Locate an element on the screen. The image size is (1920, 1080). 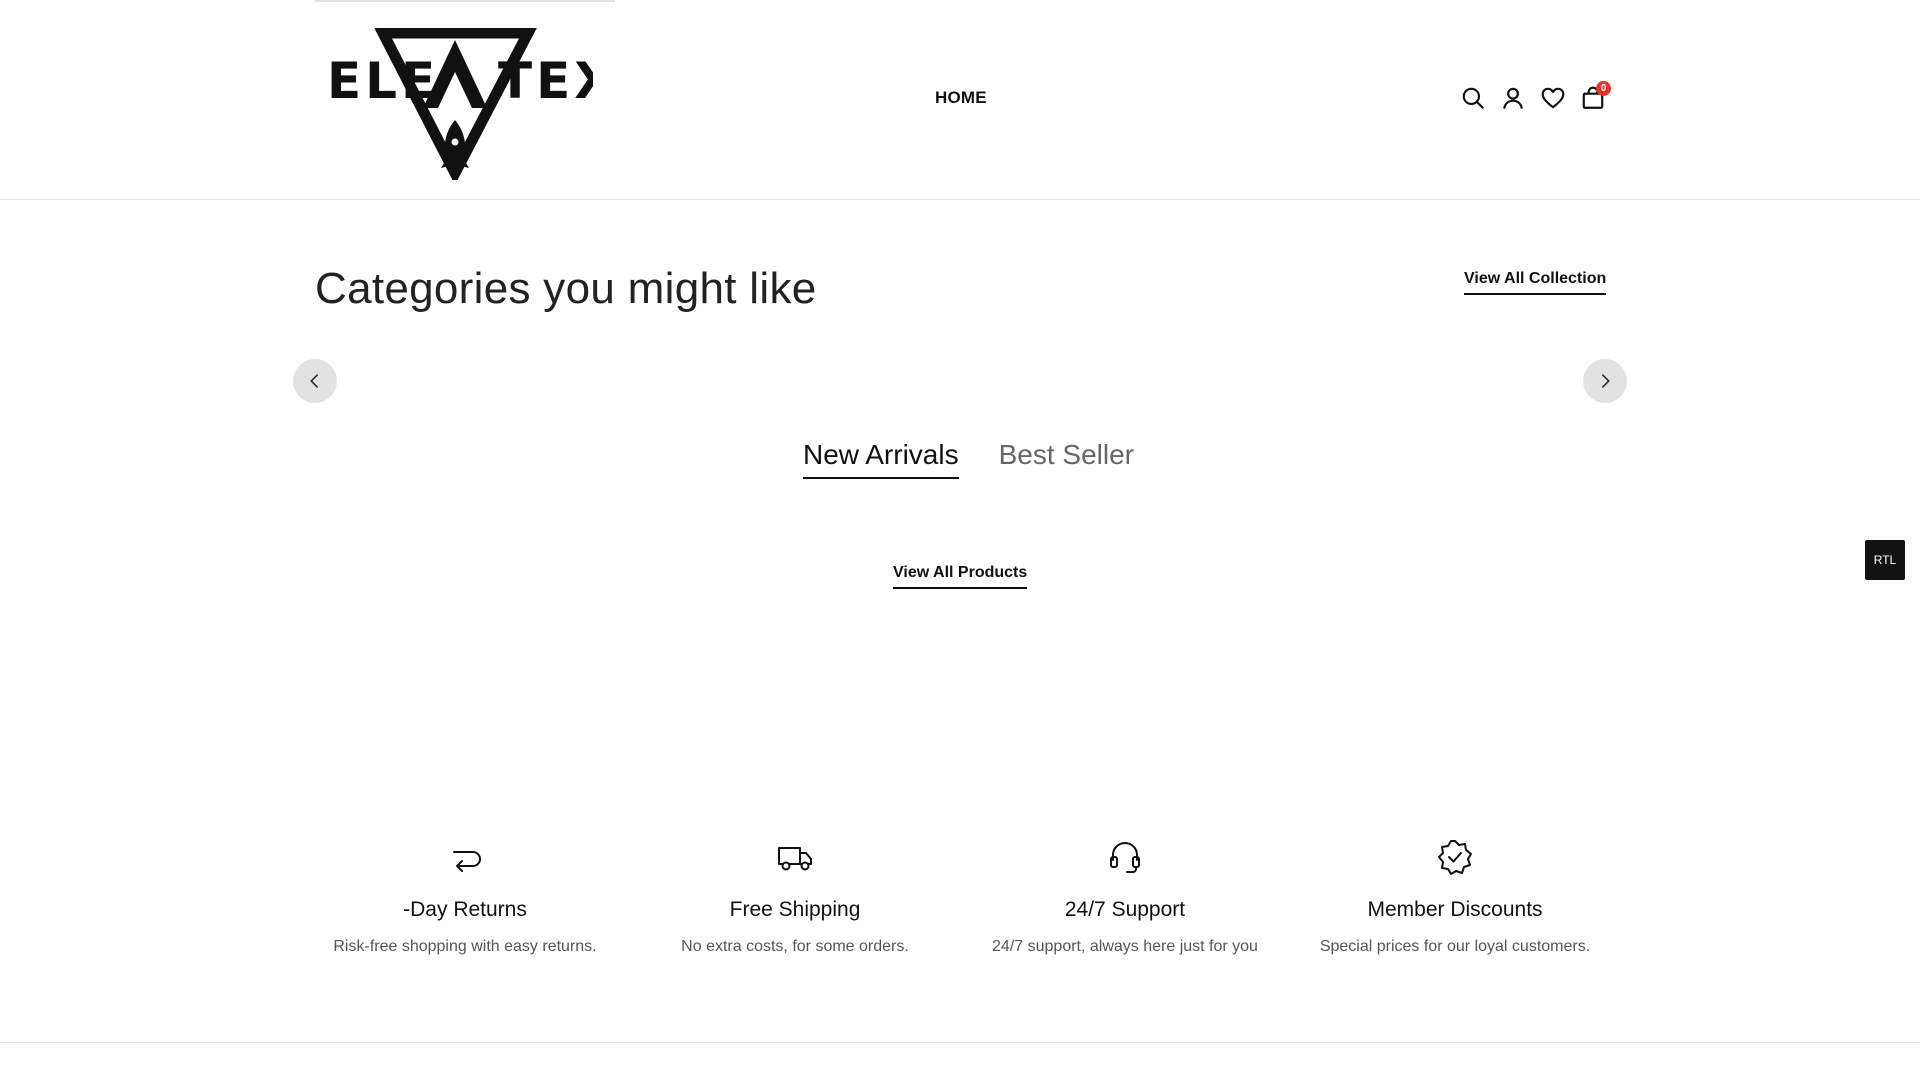
chevron-right-icon is located at coordinates (1606, 381).